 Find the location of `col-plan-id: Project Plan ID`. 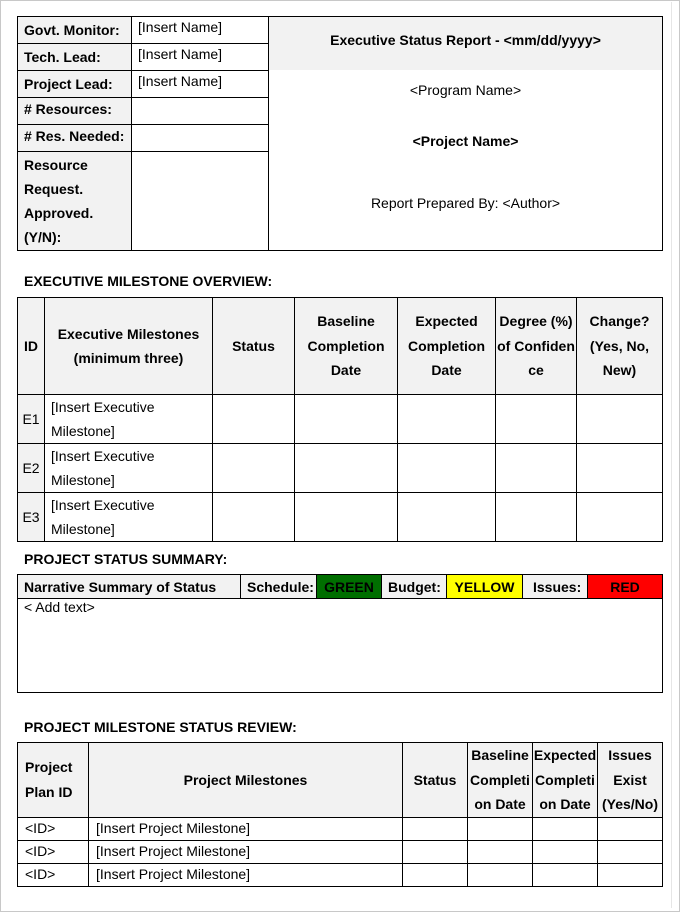

col-plan-id: Project Plan ID is located at coordinates (53, 780).